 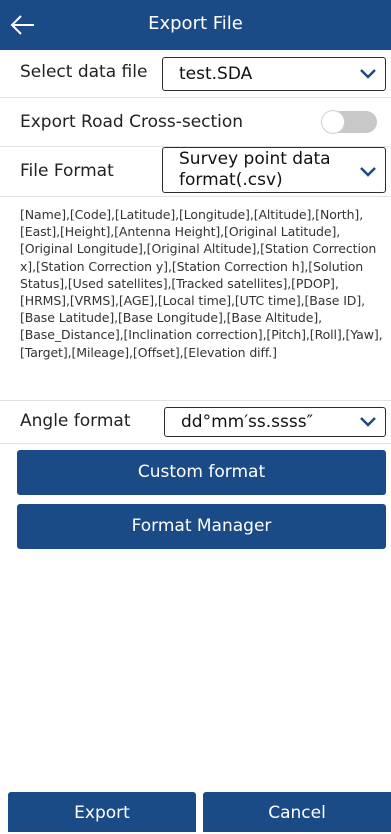 I want to click on data-file-row: Select data file test.SDA, so click(x=195, y=74).